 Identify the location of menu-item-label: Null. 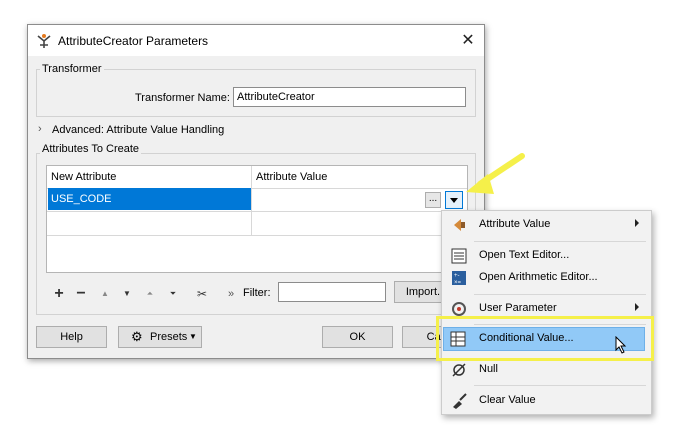
(488, 369).